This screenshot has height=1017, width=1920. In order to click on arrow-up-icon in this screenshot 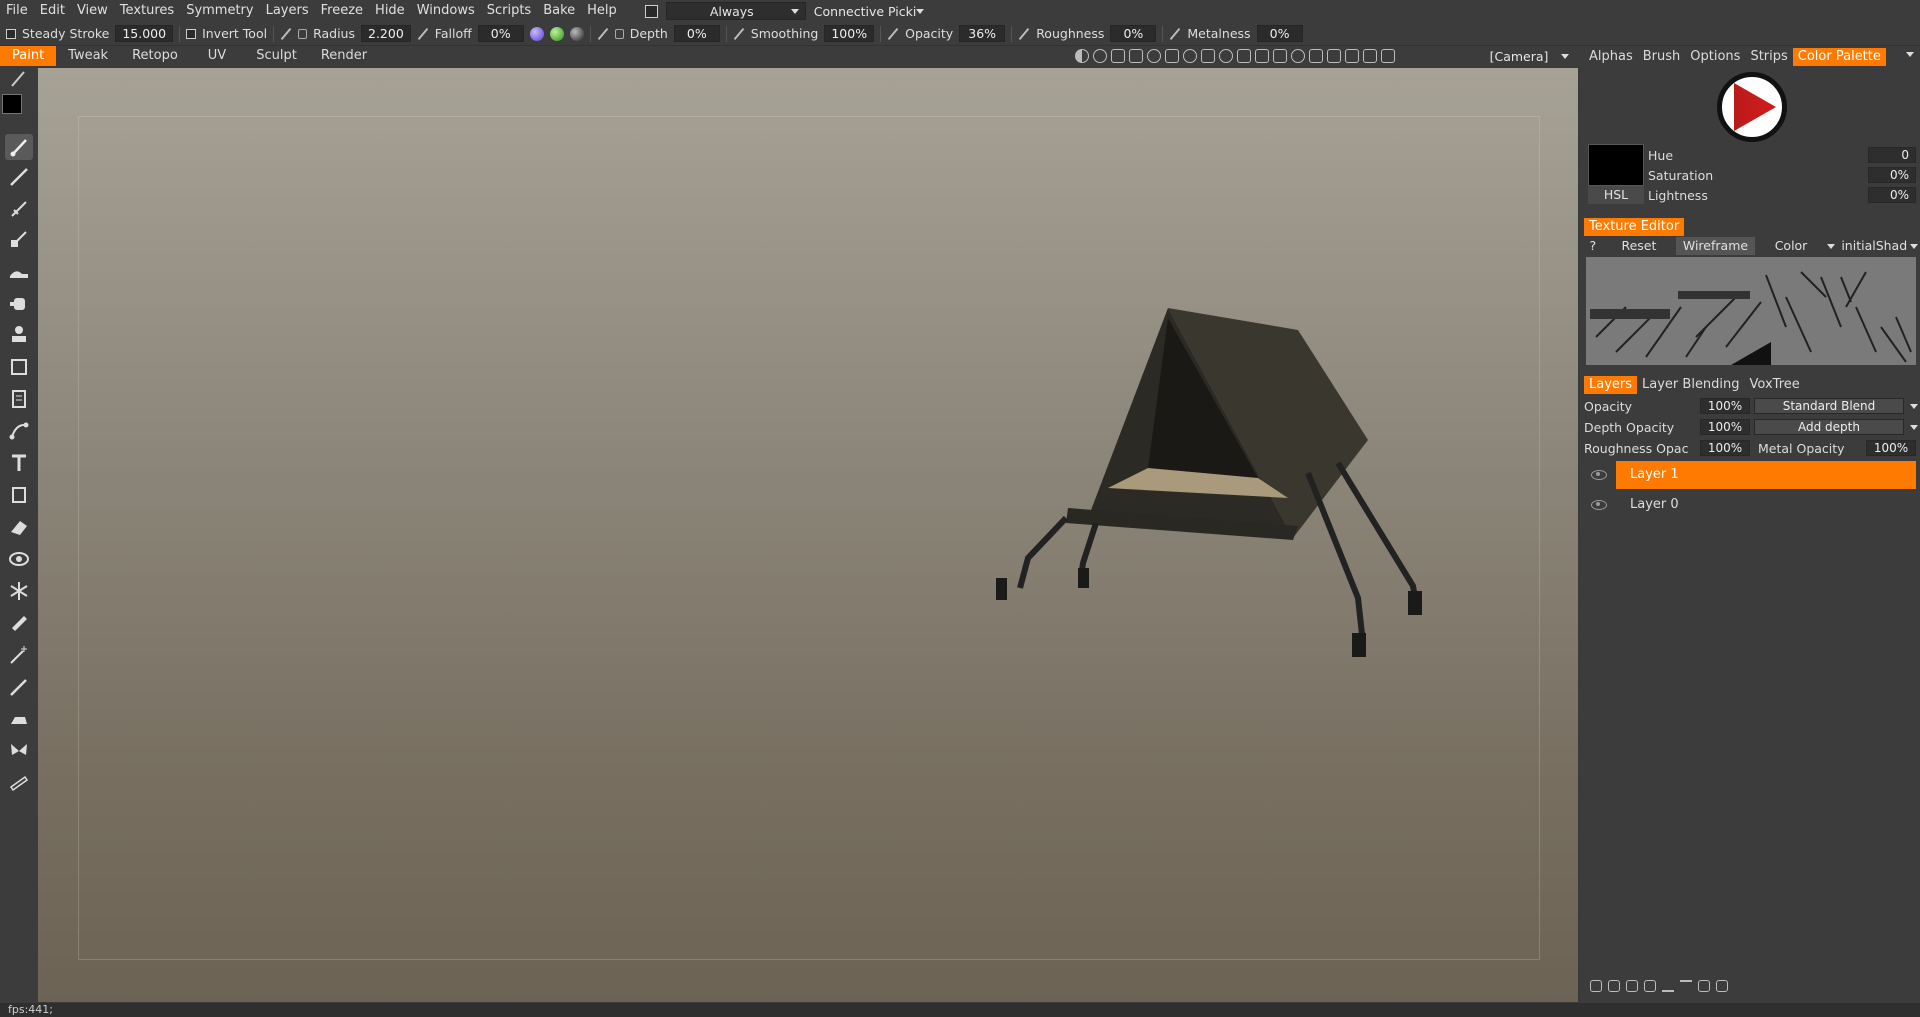, I will do `click(1668, 986)`.